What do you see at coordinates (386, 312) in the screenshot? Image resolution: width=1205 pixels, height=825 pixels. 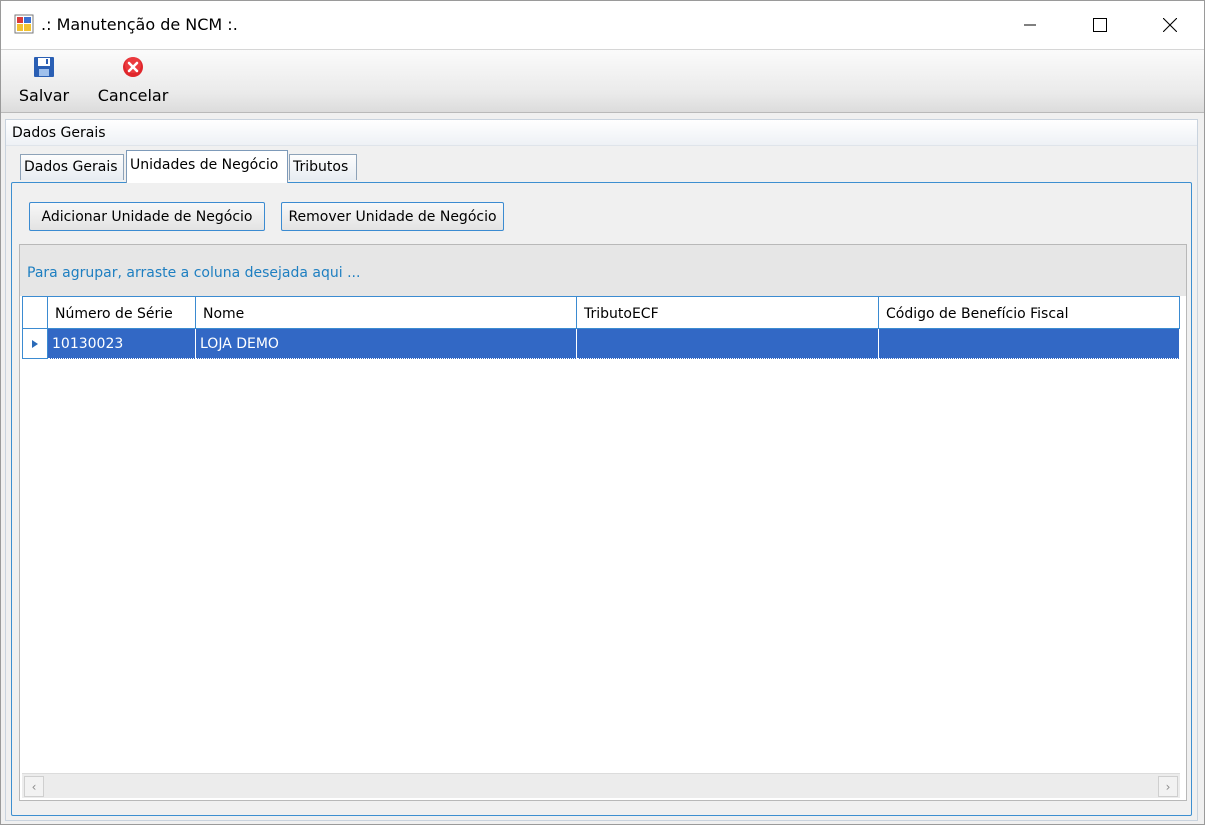 I see `column-header-nome: Nome` at bounding box center [386, 312].